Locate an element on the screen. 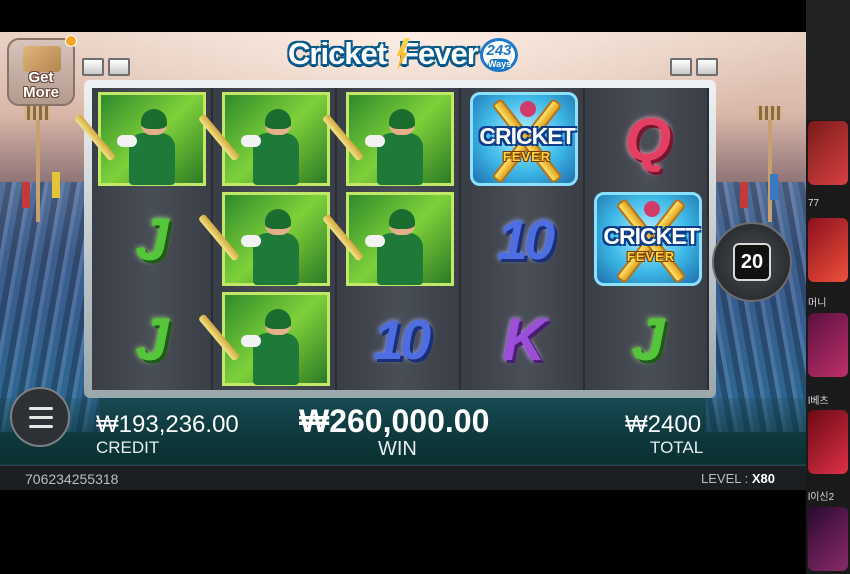 The width and height of the screenshot is (850, 574). reel-column is located at coordinates (267, 239).